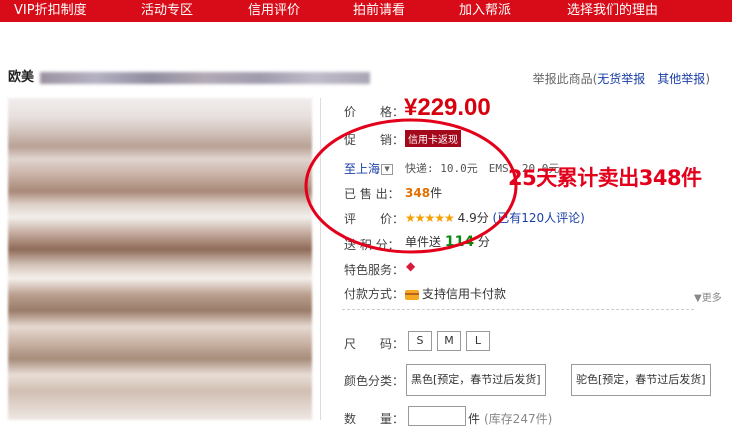  What do you see at coordinates (518, 419) in the screenshot?
I see `stock-text: (库存247件)` at bounding box center [518, 419].